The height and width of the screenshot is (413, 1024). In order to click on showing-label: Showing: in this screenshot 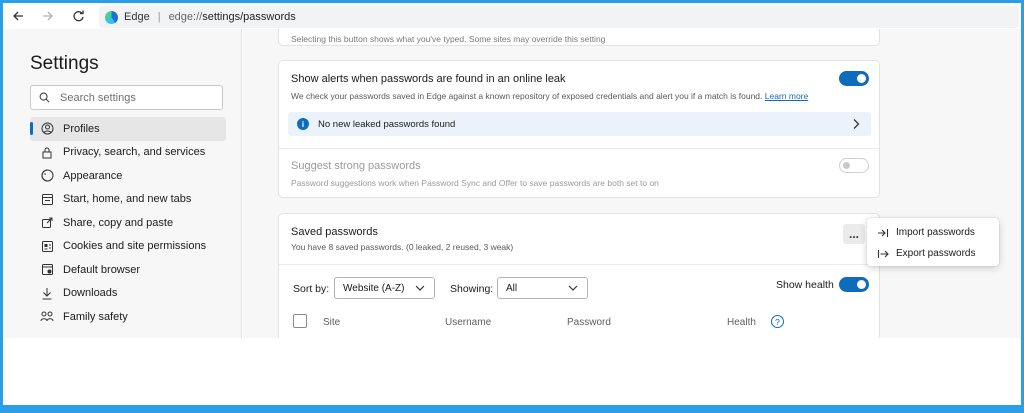, I will do `click(472, 289)`.